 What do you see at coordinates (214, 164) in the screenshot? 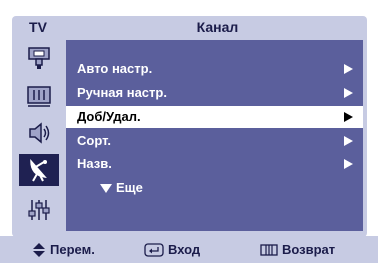
I see `menu-item-name: Назв.` at bounding box center [214, 164].